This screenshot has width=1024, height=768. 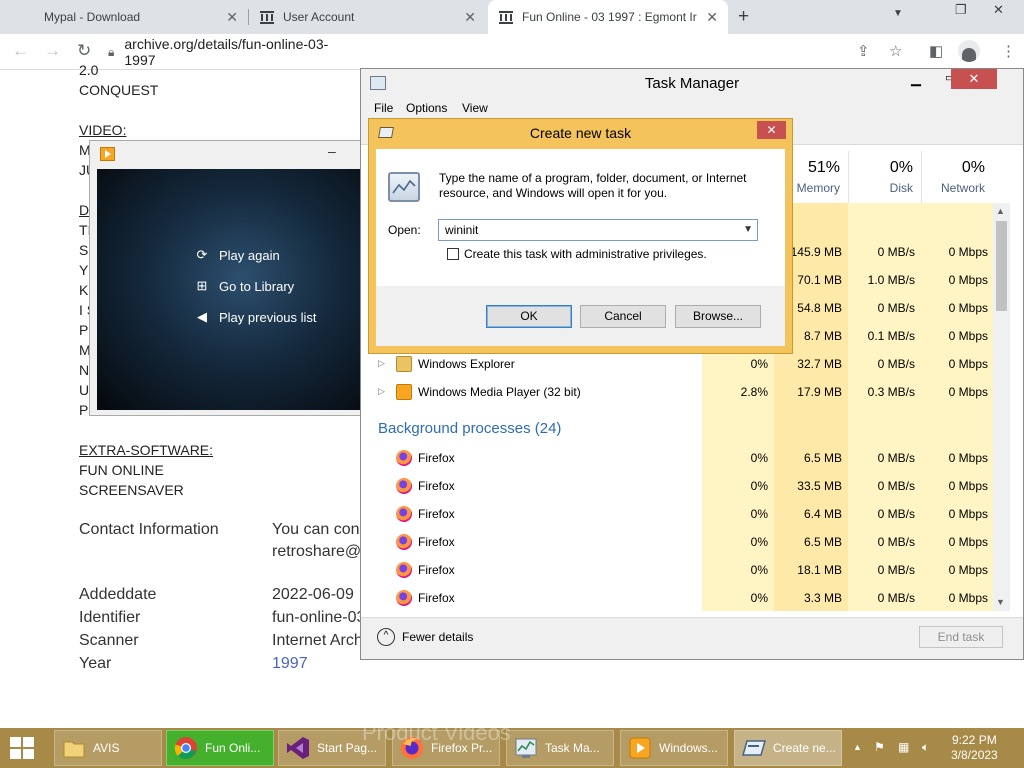 I want to click on menu-options: Options, so click(x=426, y=108).